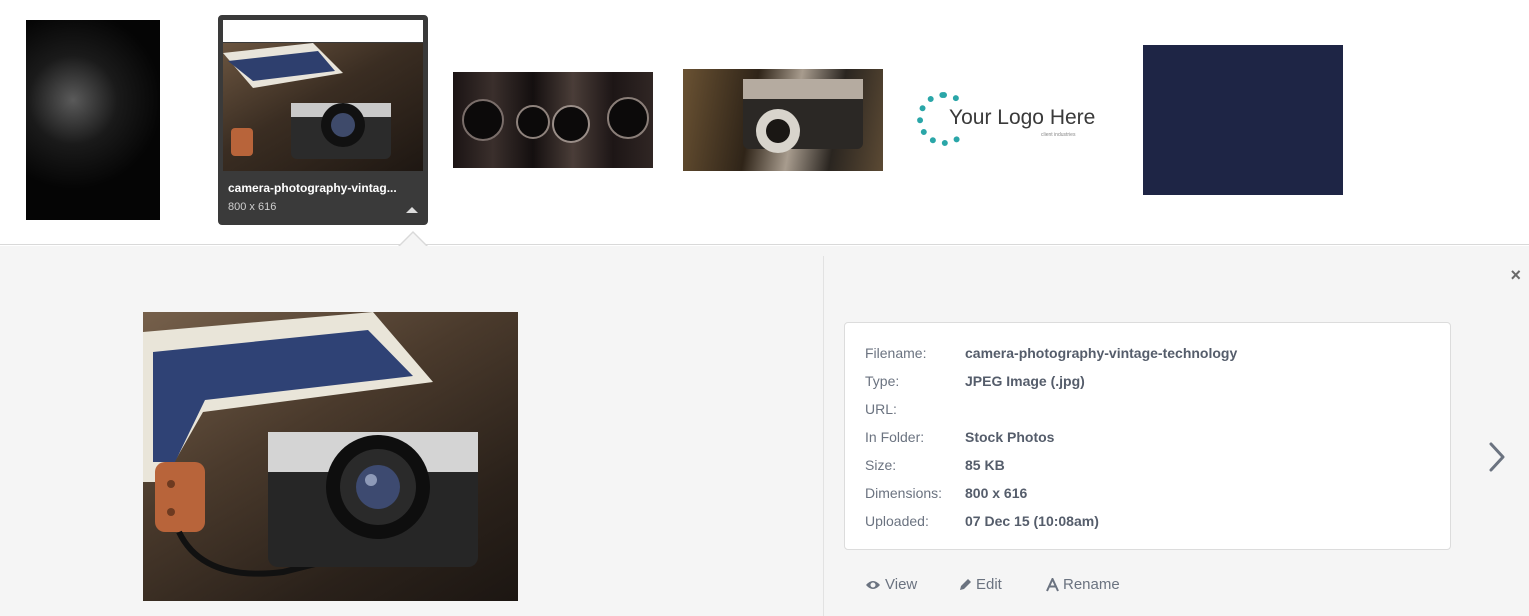  Describe the element at coordinates (823, 436) in the screenshot. I see `panel-divider` at that location.